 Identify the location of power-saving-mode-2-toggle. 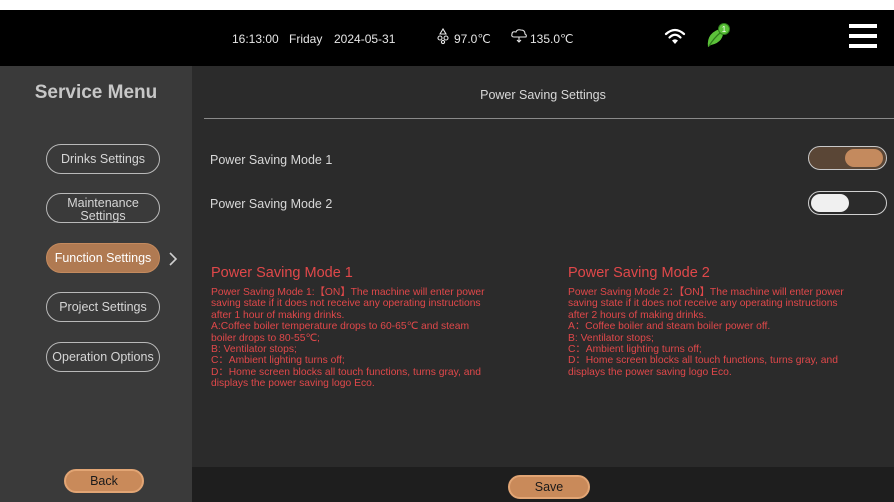
(847, 203).